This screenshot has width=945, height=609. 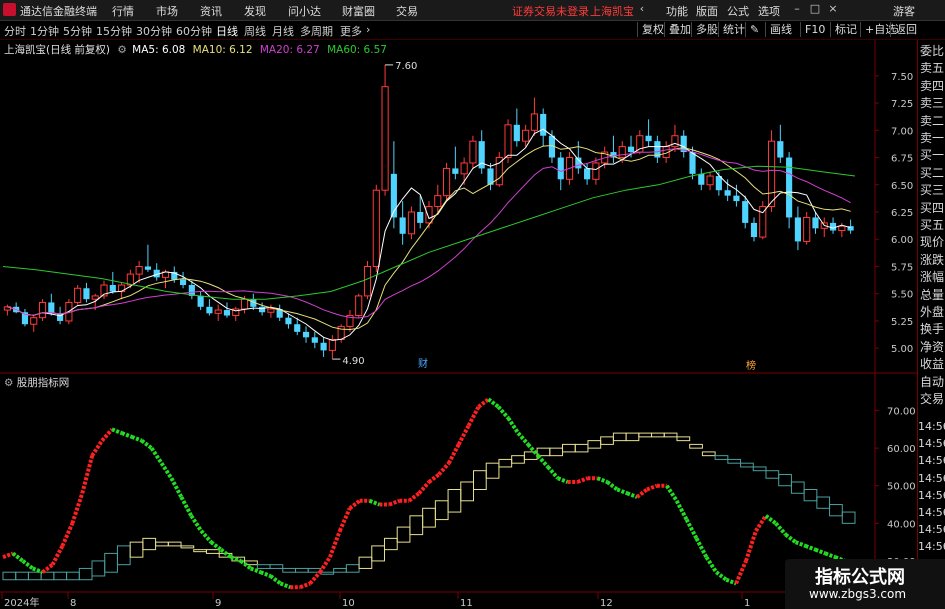 I want to click on price-tick-label: 5.25, so click(x=902, y=322).